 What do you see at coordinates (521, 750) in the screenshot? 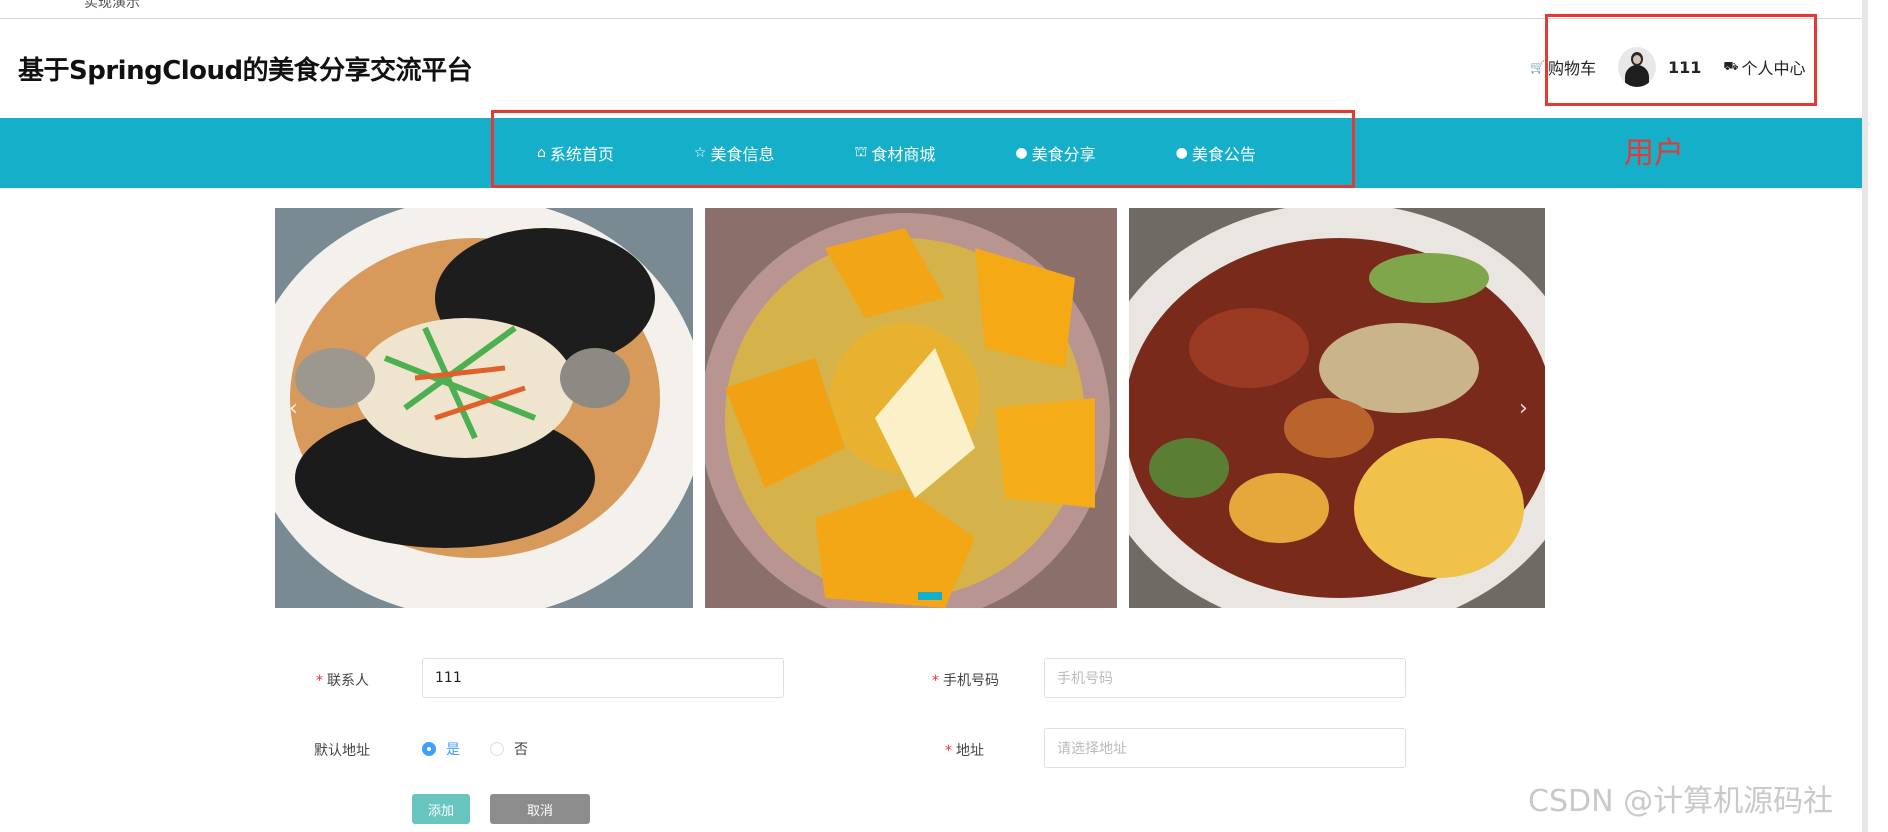
I see `radio-no-label: 否` at bounding box center [521, 750].